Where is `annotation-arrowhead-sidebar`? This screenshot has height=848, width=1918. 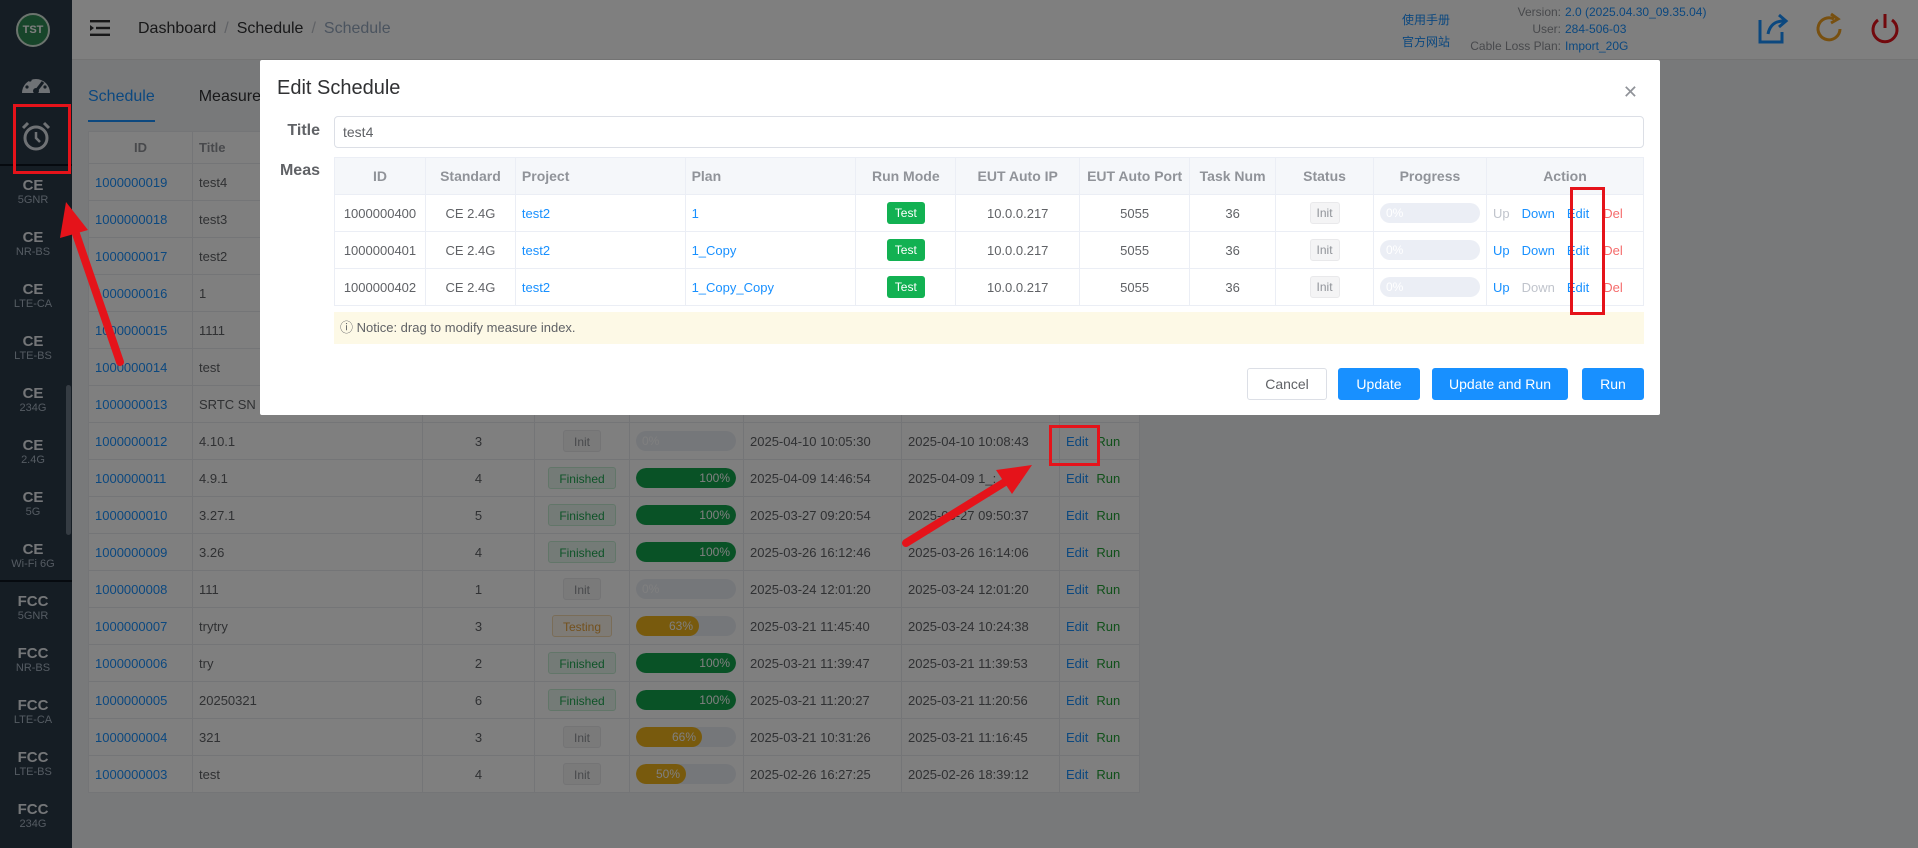
annotation-arrowhead-sidebar is located at coordinates (74, 220).